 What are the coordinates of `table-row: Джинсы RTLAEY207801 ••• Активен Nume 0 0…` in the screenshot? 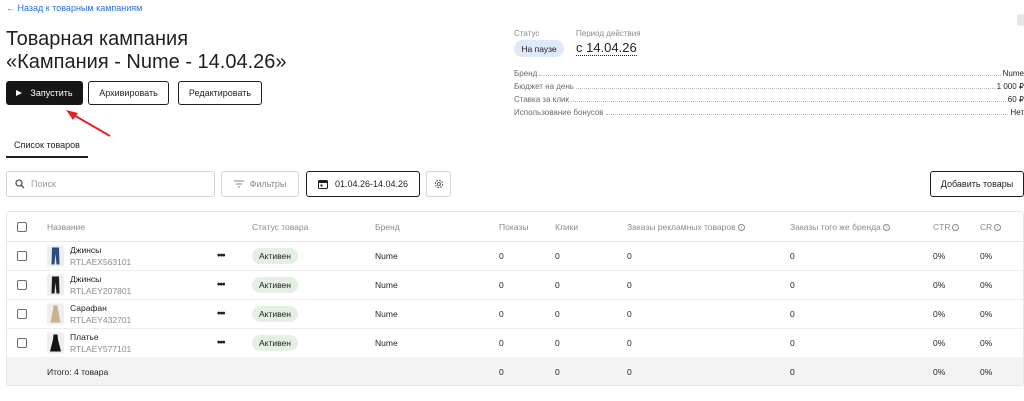 It's located at (515, 285).